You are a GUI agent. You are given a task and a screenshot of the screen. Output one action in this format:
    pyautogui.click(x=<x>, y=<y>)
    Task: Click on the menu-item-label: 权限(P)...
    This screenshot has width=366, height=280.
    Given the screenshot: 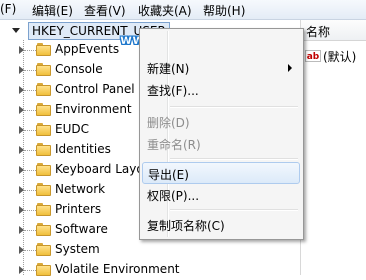 What is the action you would take?
    pyautogui.click(x=173, y=196)
    